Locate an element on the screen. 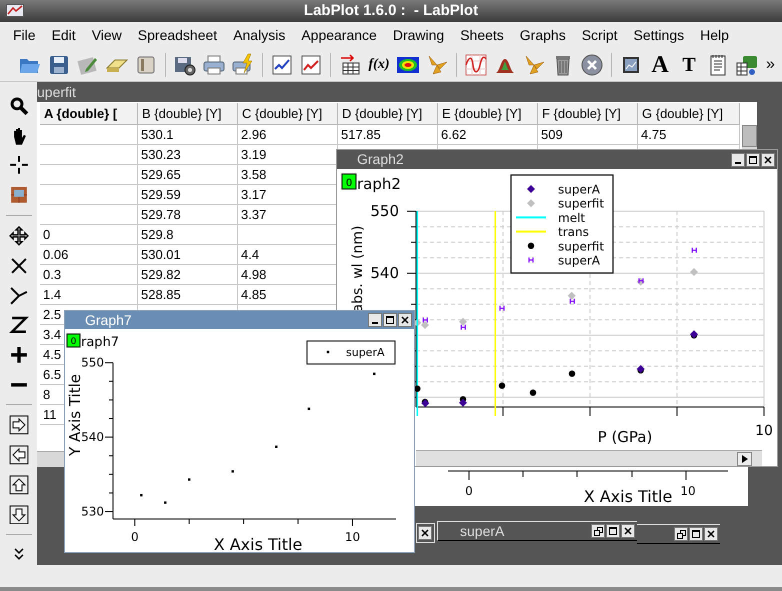 The height and width of the screenshot is (591, 782). arrow-left-icon is located at coordinates (18, 455).